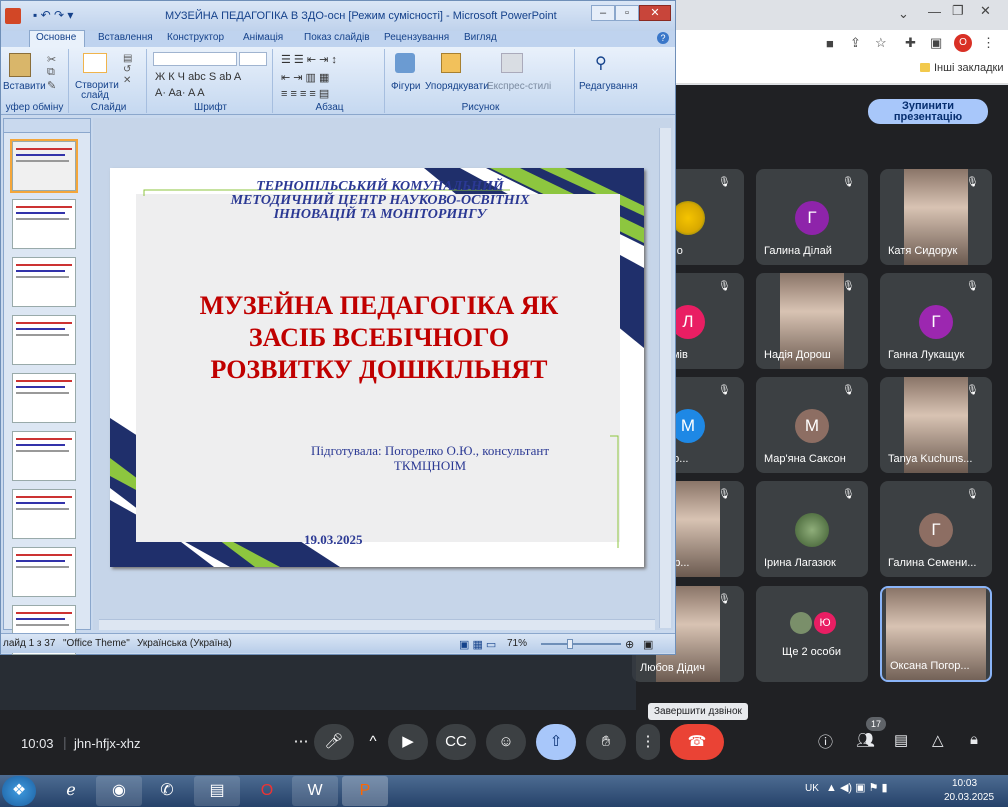 Image resolution: width=1008 pixels, height=807 pixels. I want to click on tab-animation: Анімація, so click(263, 37).